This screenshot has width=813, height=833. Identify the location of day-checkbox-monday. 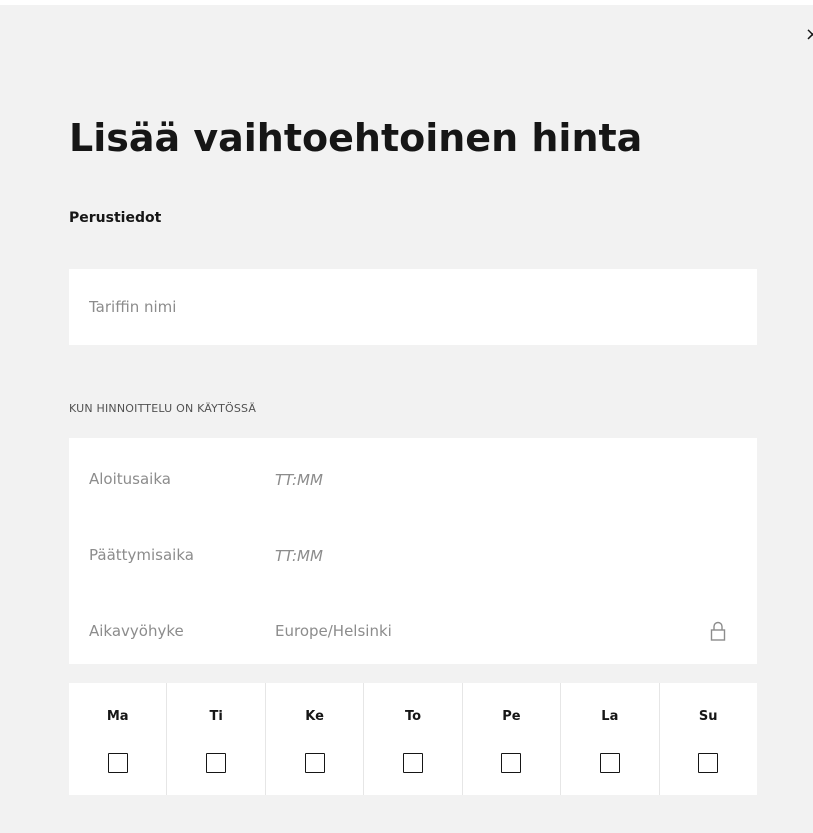
(117, 763).